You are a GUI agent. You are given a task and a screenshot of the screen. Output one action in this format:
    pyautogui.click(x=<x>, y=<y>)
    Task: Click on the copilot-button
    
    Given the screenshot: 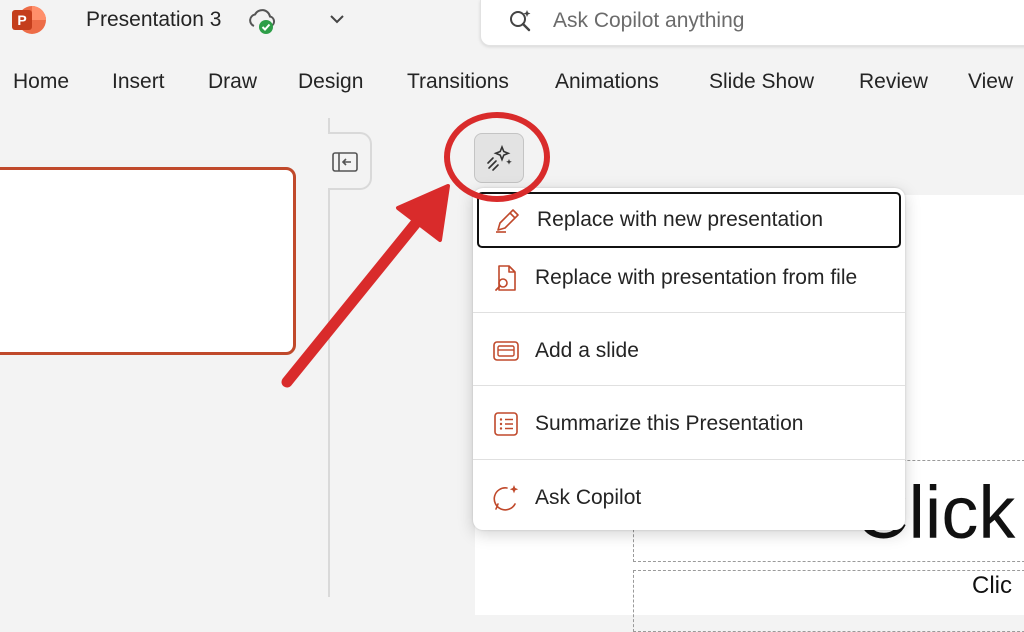 What is the action you would take?
    pyautogui.click(x=499, y=158)
    